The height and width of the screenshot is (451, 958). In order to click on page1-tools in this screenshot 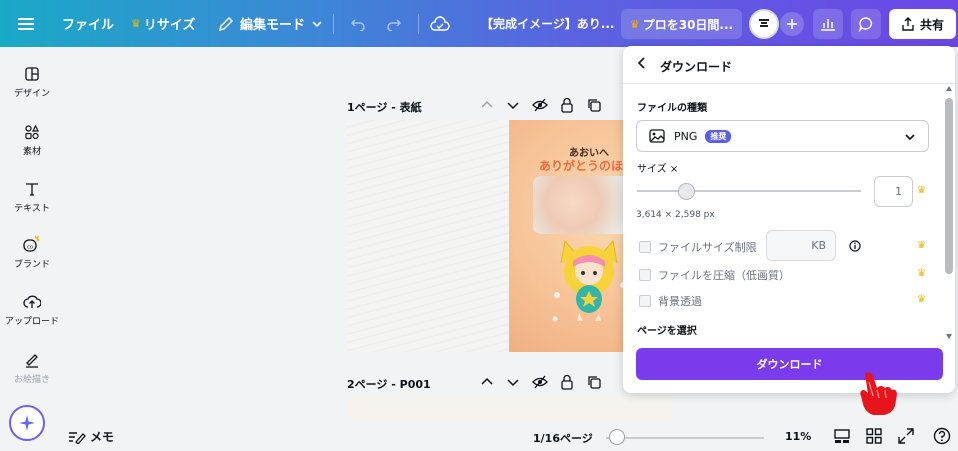, I will do `click(541, 105)`.